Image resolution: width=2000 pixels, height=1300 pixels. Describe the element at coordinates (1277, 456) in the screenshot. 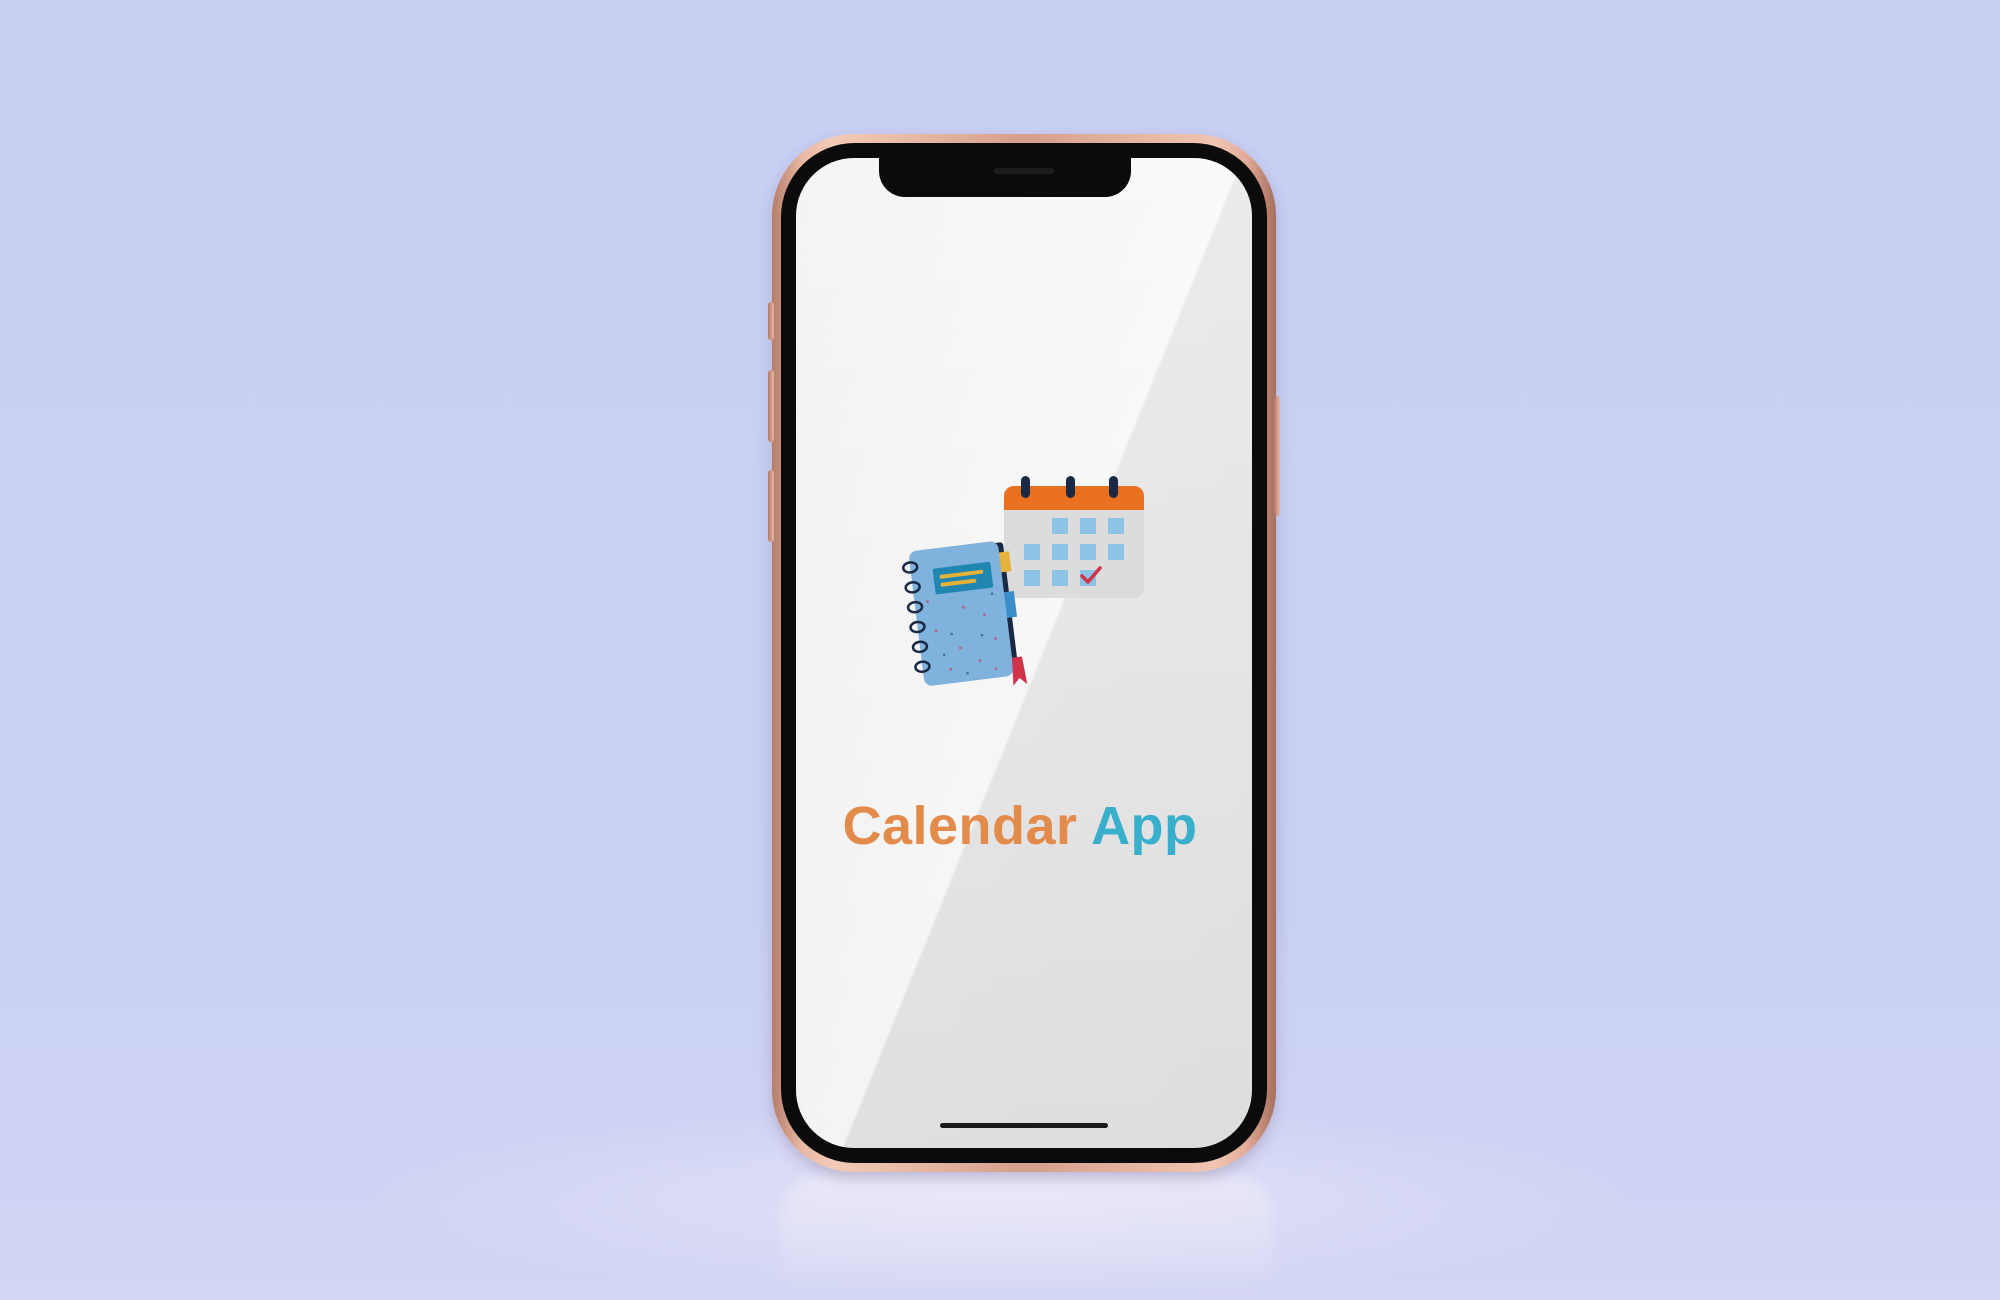

I see `phone-side-button-power` at that location.